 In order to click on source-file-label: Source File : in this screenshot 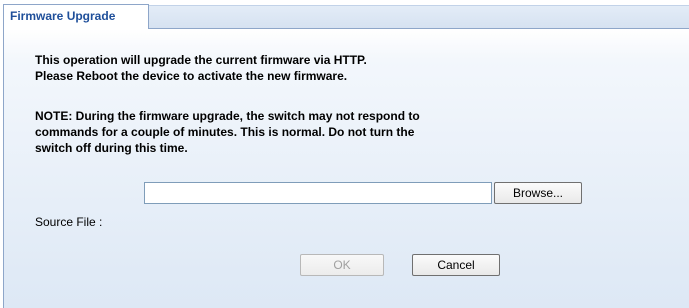, I will do `click(69, 222)`.